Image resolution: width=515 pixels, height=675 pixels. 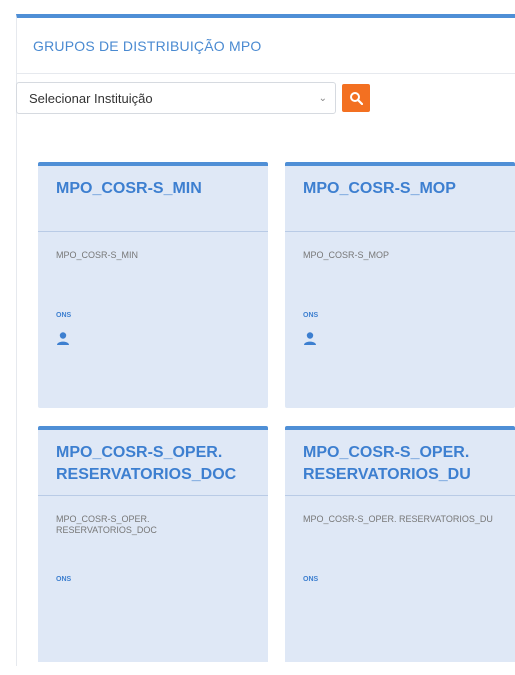 What do you see at coordinates (346, 255) in the screenshot?
I see `group-card-description: MPO_COSR-S_MOP` at bounding box center [346, 255].